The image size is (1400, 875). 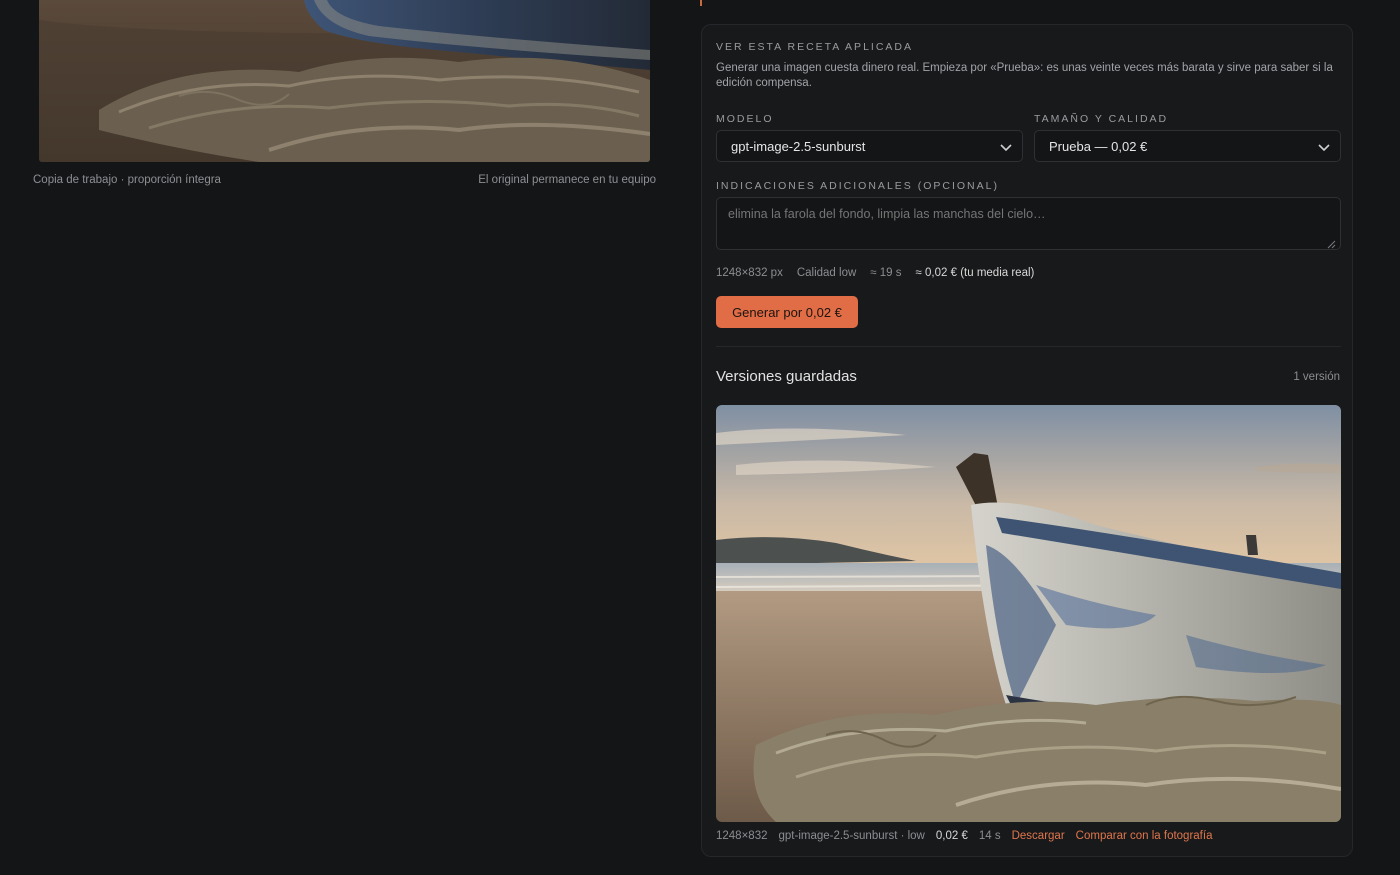 I want to click on working-copy-caption: Copia de trabajo · proporción íntegra, so click(x=127, y=180).